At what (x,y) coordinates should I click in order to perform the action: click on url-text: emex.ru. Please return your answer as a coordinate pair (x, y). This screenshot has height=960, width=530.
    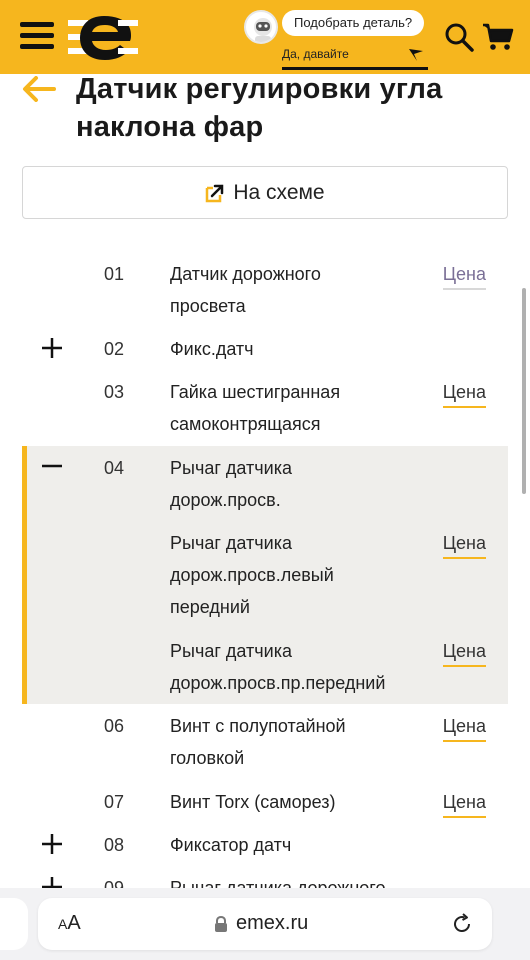
    Looking at the image, I should click on (272, 923).